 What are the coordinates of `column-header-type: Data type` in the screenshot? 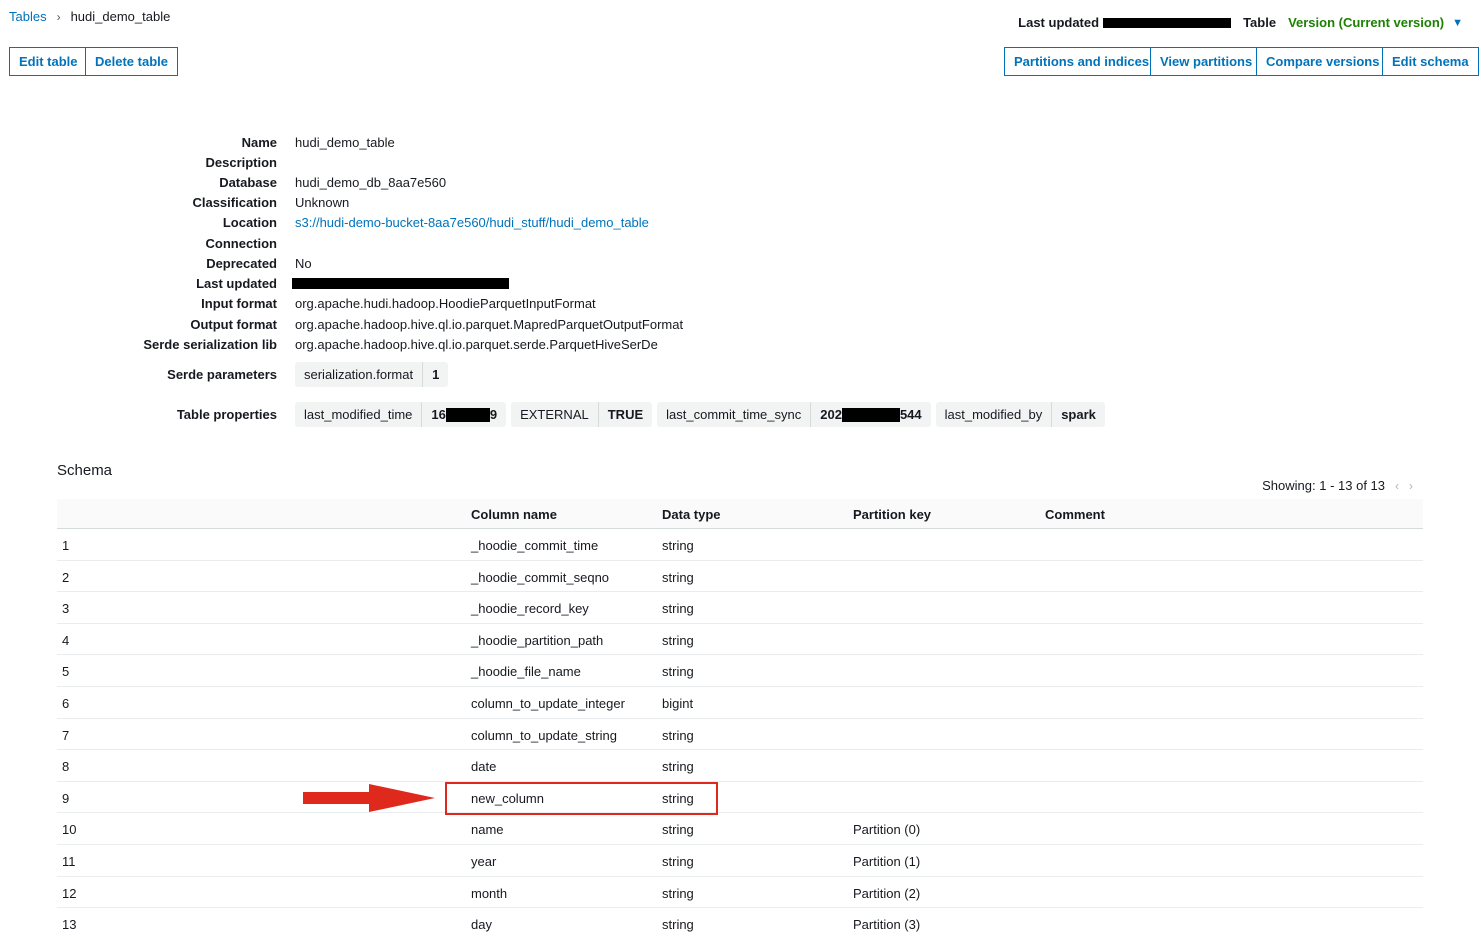 It's located at (691, 514).